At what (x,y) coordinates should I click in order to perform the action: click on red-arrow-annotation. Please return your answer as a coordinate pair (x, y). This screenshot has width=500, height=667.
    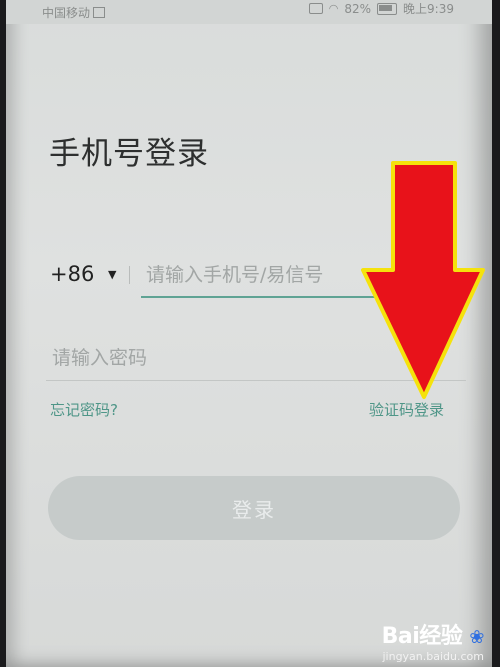
    Looking at the image, I should click on (423, 280).